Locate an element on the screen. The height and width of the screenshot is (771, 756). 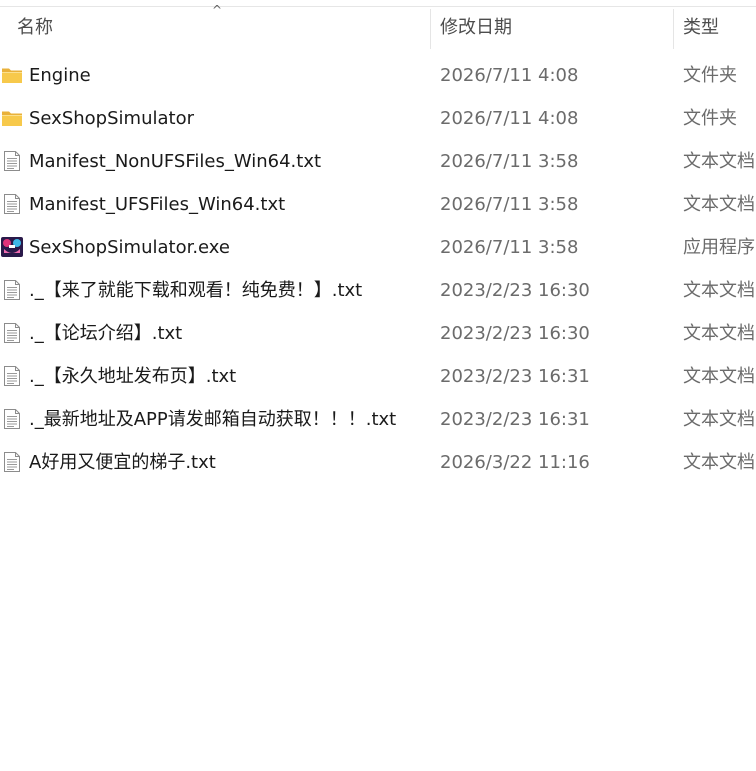
column-header-type: 类型 is located at coordinates (701, 28).